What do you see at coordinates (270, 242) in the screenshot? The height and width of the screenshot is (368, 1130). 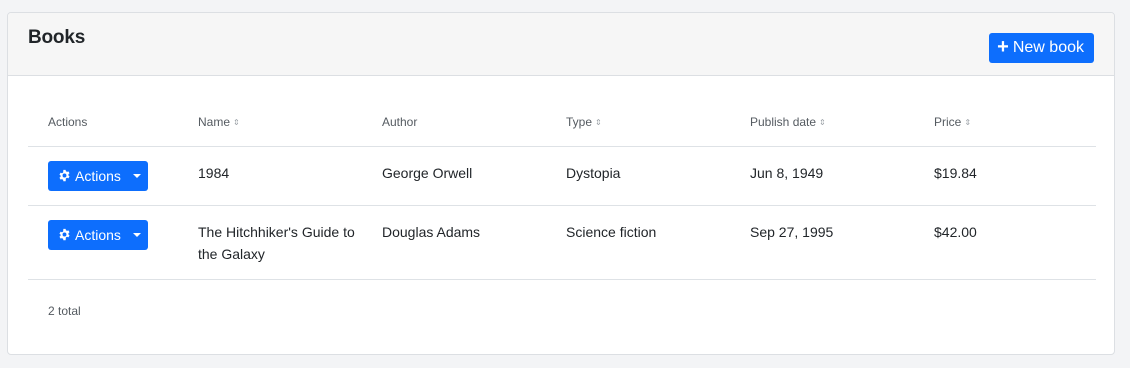 I see `cell-name: The Hitchhiker's Guide to the Galaxy` at bounding box center [270, 242].